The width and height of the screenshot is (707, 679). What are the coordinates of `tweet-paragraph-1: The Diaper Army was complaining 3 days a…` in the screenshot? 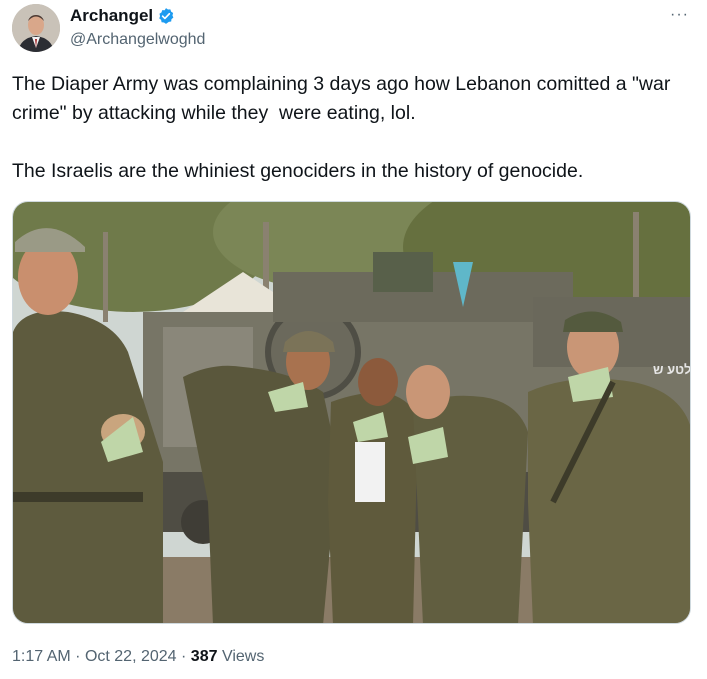 It's located at (344, 98).